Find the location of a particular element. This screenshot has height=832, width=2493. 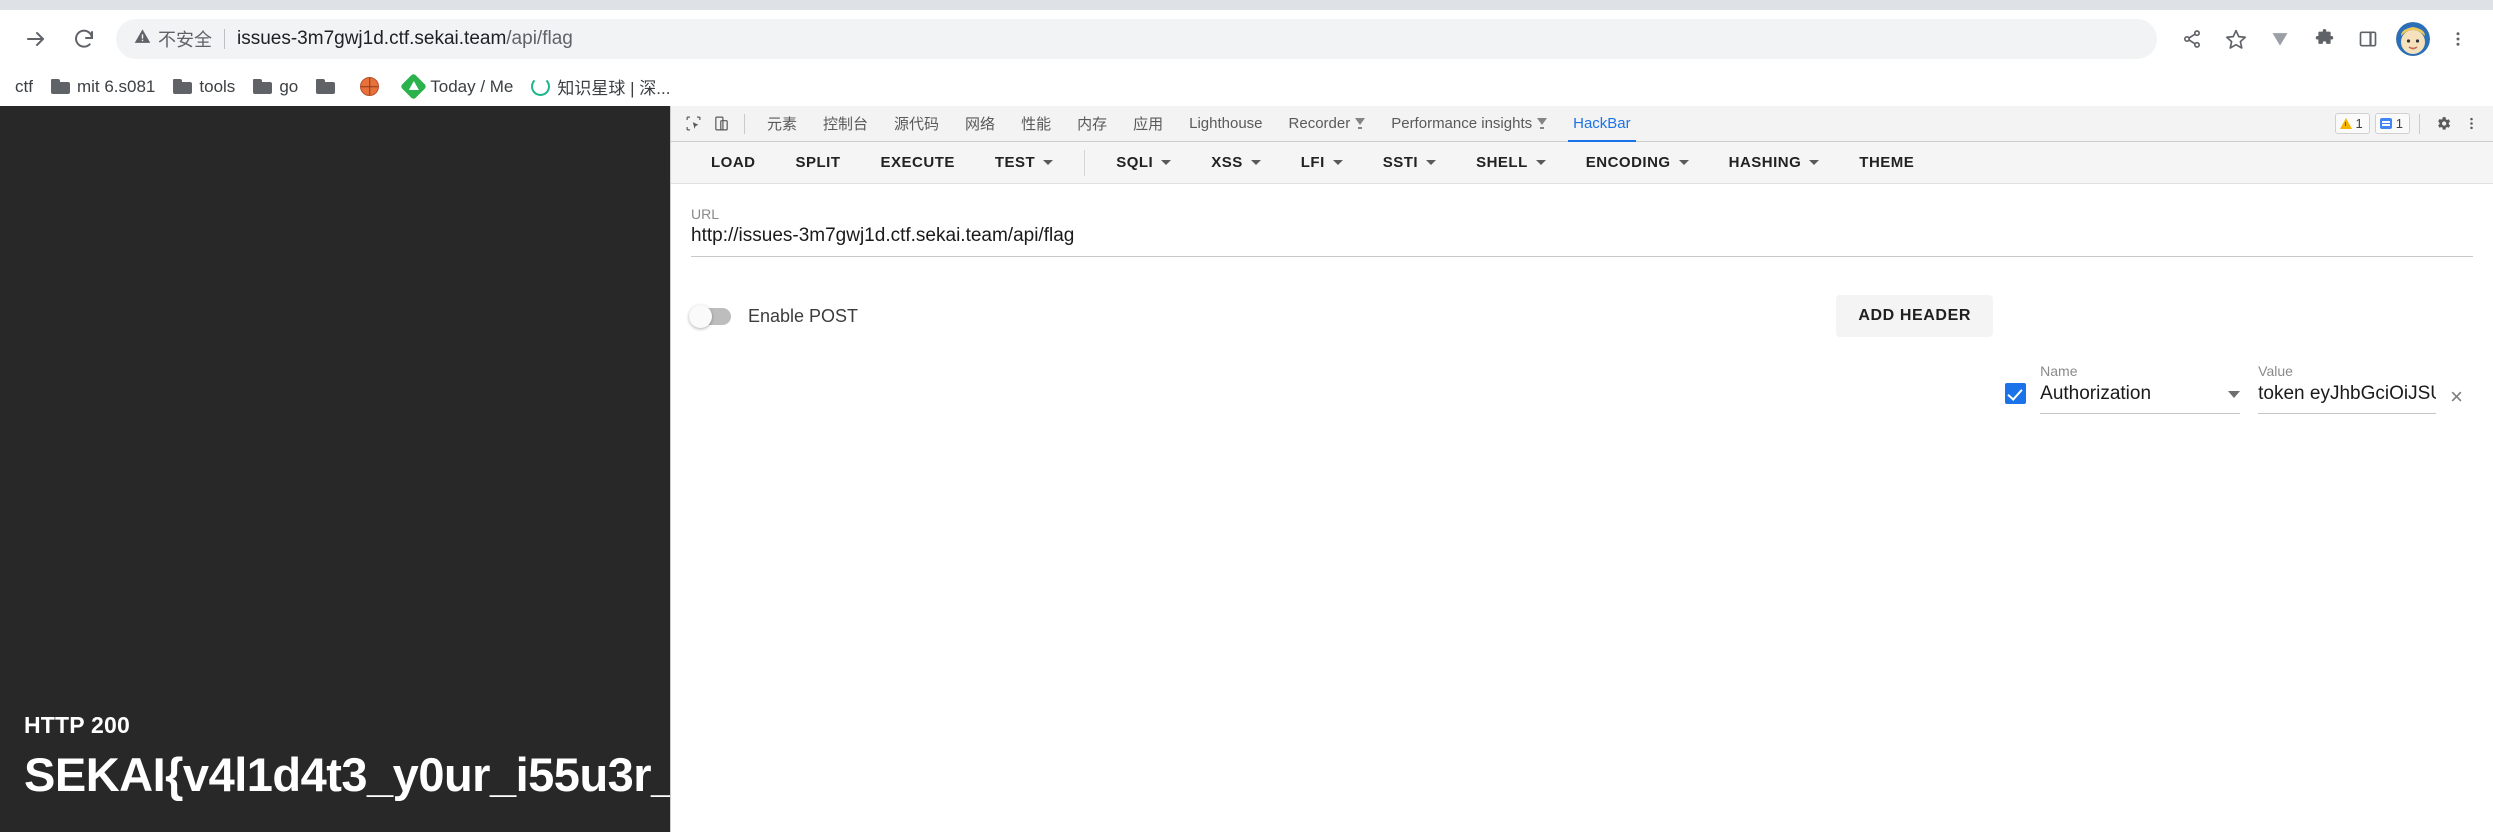

tab-application: 应用 is located at coordinates (1148, 124).